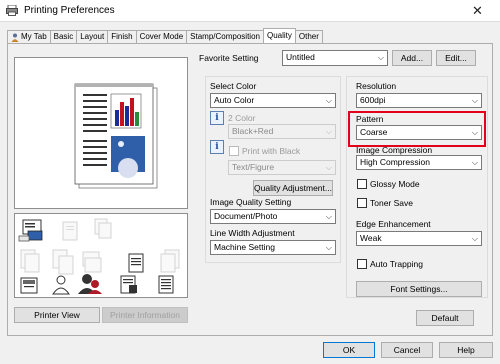  I want to click on printer-information-label: Printer Information, so click(145, 315).